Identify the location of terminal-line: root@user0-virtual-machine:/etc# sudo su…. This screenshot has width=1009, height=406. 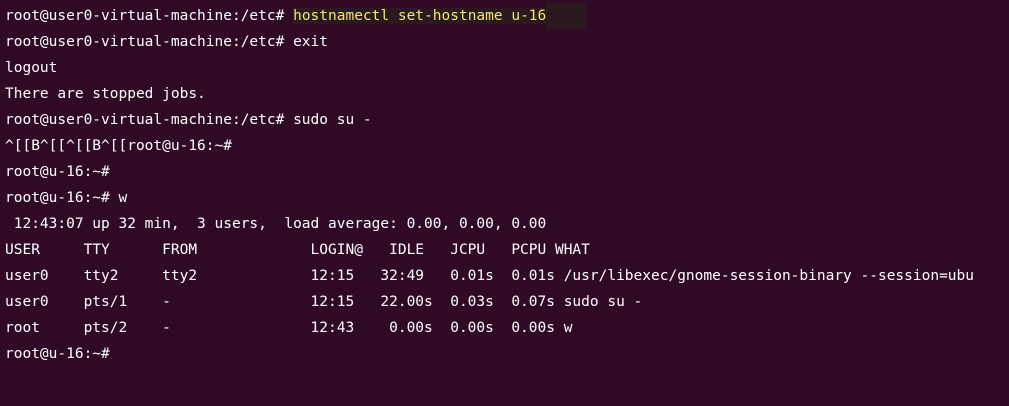
(188, 120).